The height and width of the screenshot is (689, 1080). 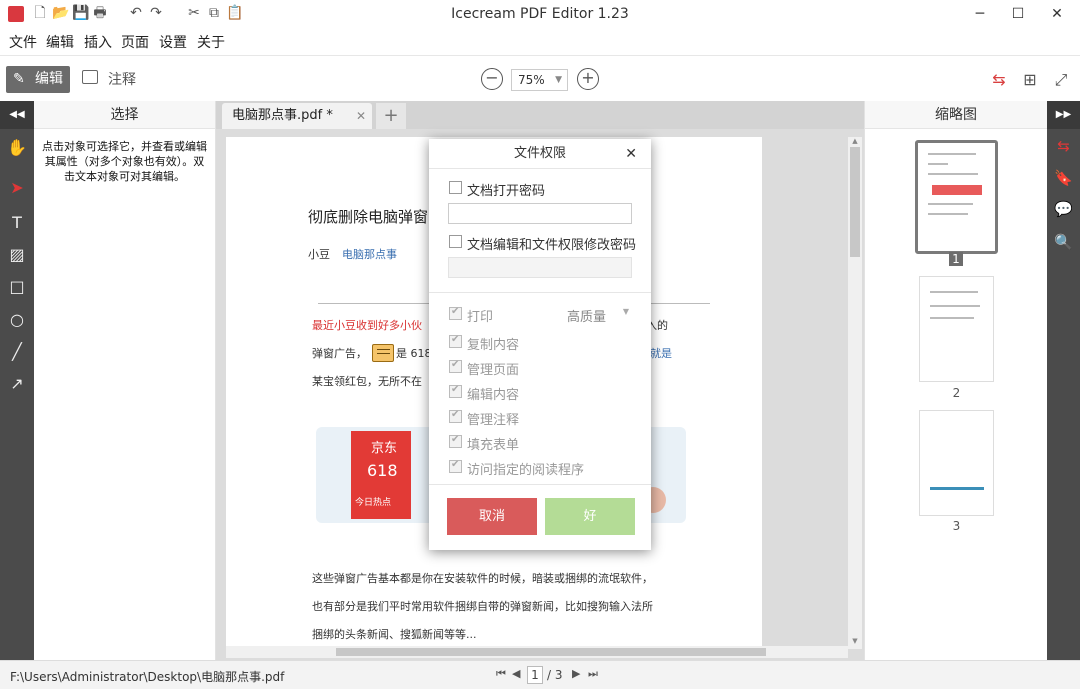 I want to click on ok-button: 好, so click(x=590, y=516).